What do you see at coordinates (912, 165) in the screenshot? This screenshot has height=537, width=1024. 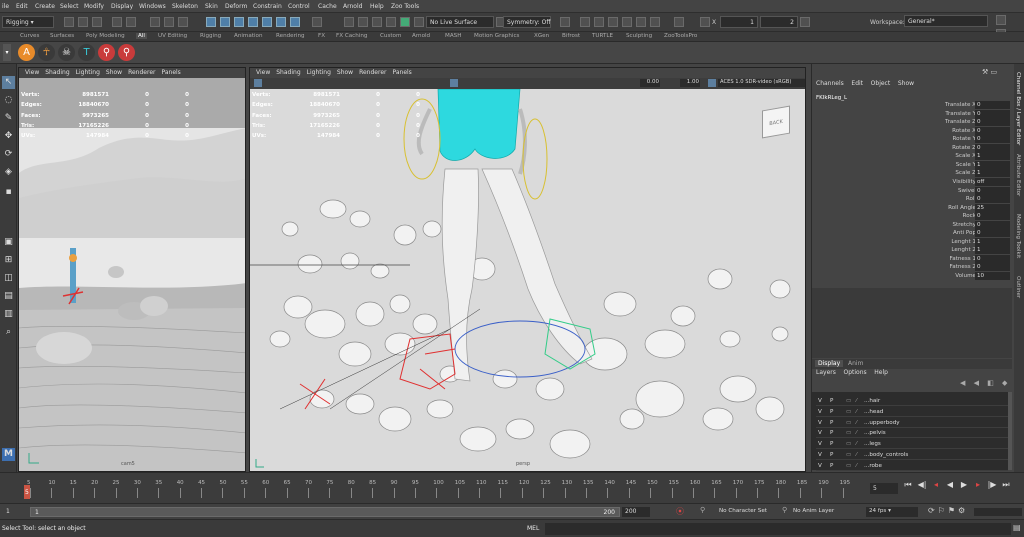 I see `channel-row: Scale Y1` at bounding box center [912, 165].